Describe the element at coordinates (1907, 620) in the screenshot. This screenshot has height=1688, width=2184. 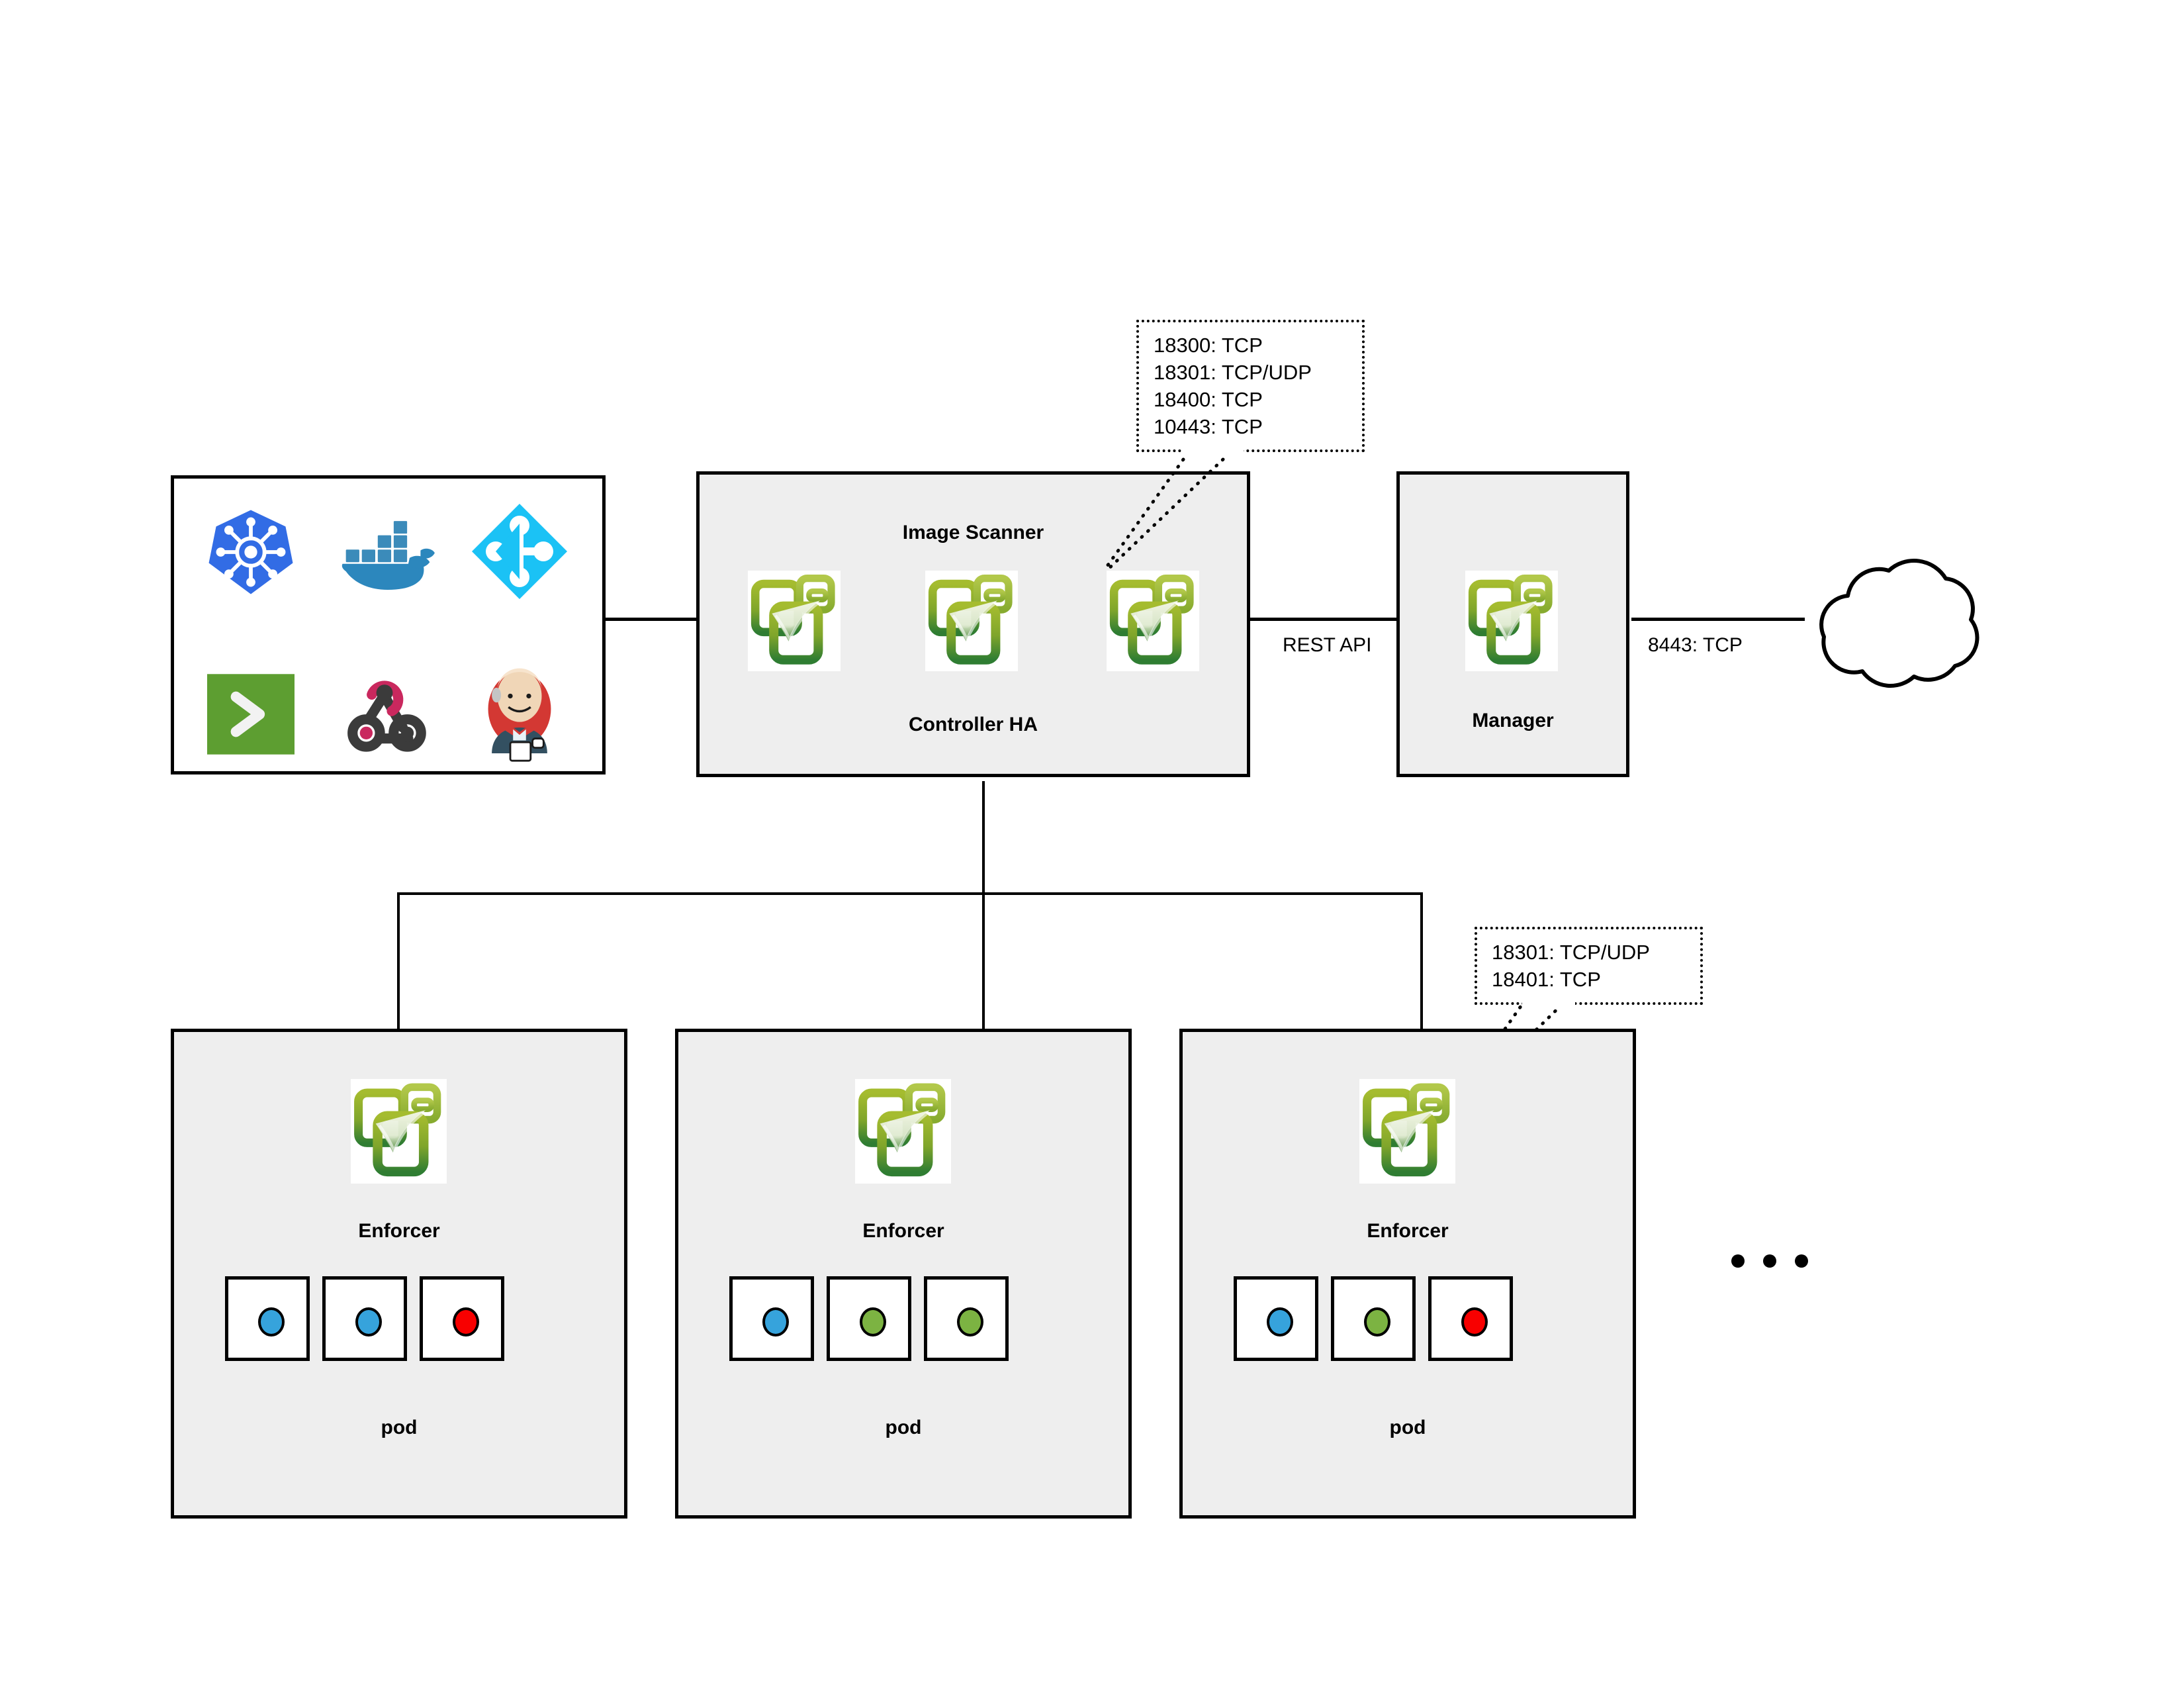
I see `external-network-cloud` at that location.